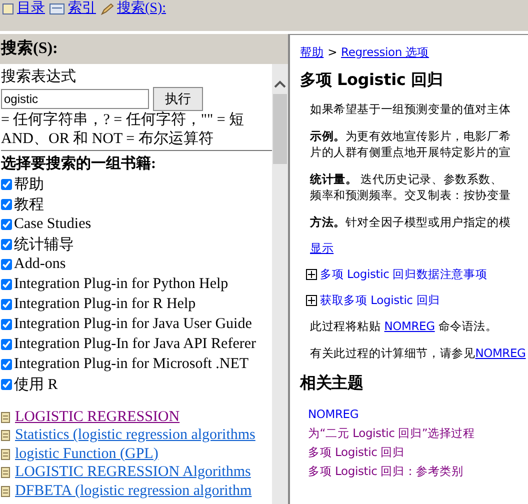 This screenshot has height=504, width=528. I want to click on books-label: 选择要搜索的一组书籍:, so click(79, 164).